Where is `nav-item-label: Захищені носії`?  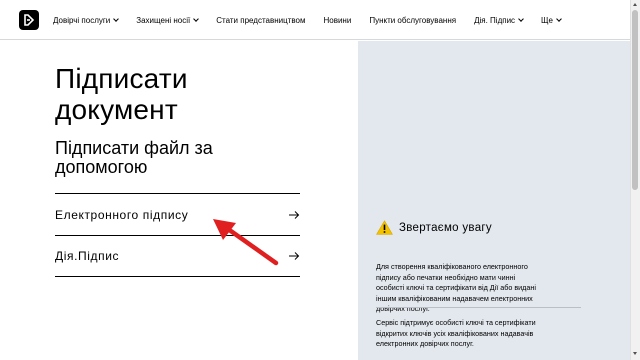 nav-item-label: Захищені носії is located at coordinates (163, 20).